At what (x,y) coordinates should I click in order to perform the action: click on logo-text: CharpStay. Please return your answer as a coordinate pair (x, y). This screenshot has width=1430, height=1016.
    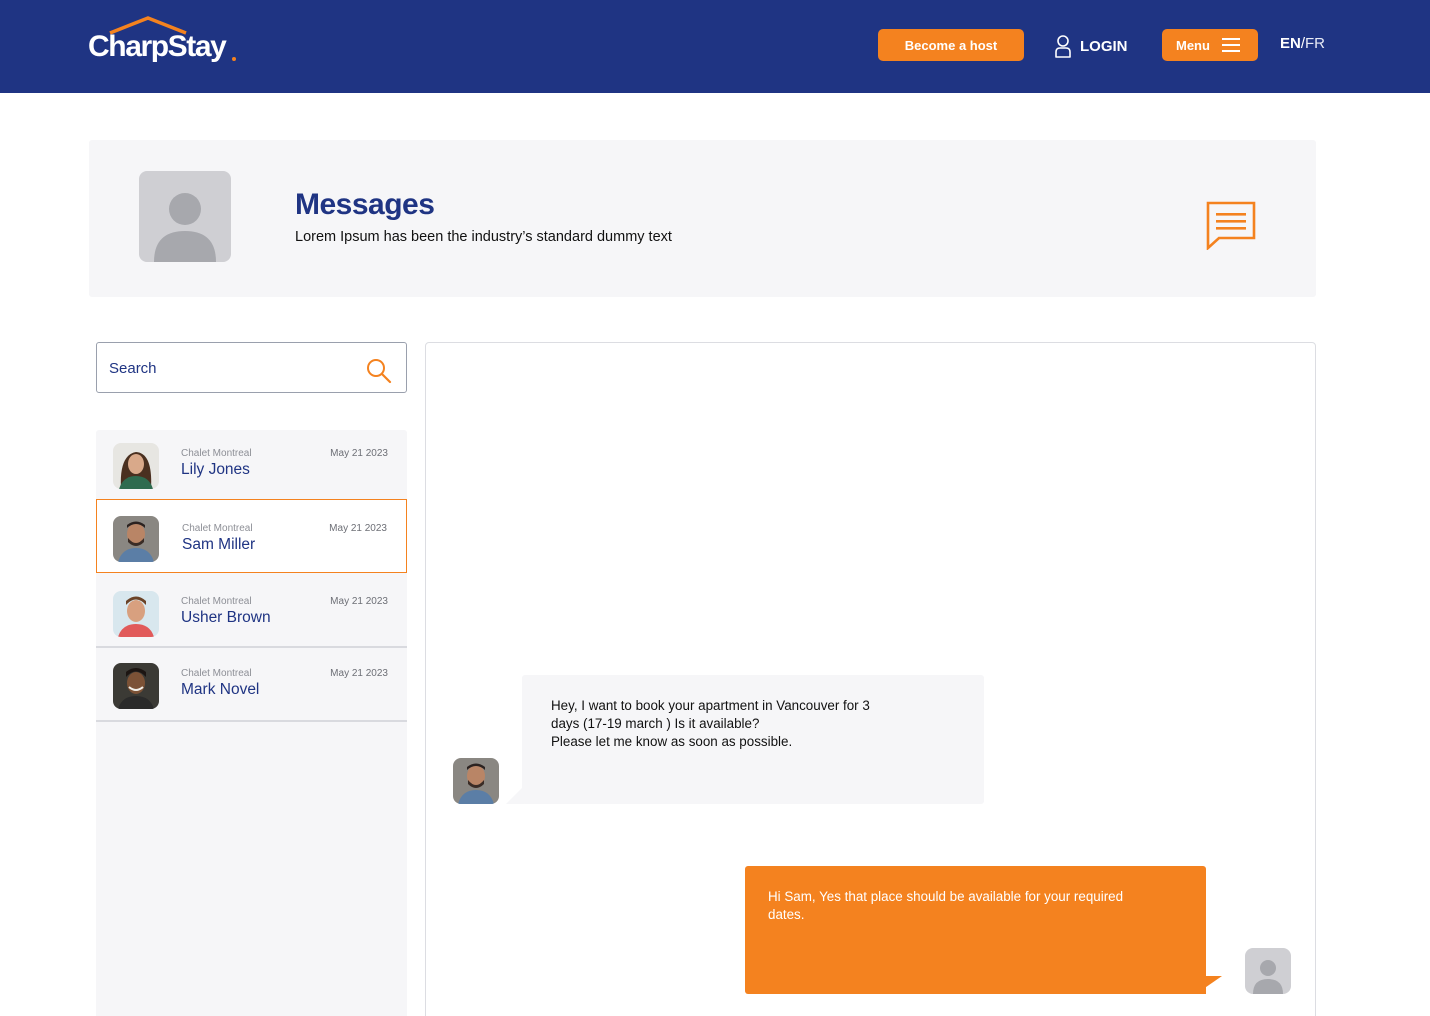
    Looking at the image, I should click on (157, 46).